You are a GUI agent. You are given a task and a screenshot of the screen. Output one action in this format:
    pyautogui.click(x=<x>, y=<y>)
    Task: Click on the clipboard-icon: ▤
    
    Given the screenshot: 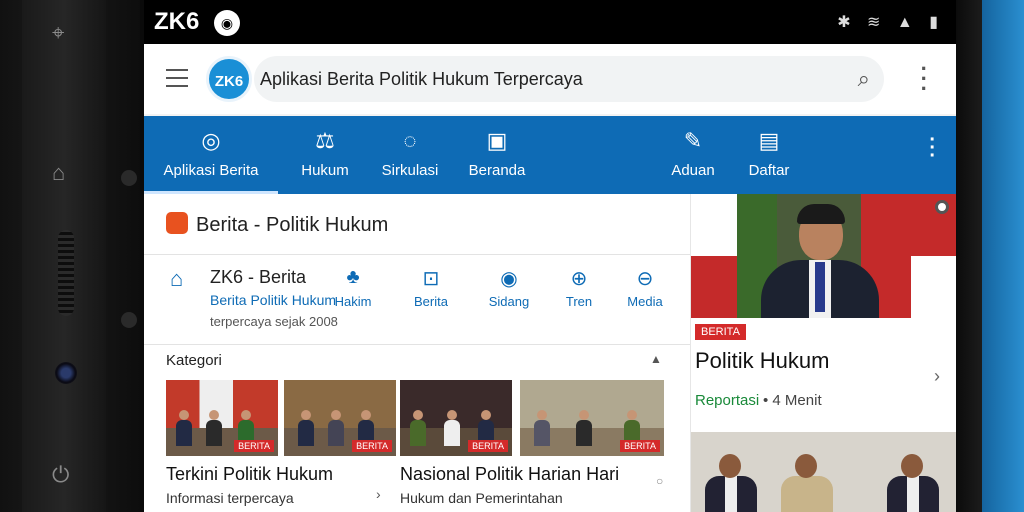 What is the action you would take?
    pyautogui.click(x=769, y=140)
    